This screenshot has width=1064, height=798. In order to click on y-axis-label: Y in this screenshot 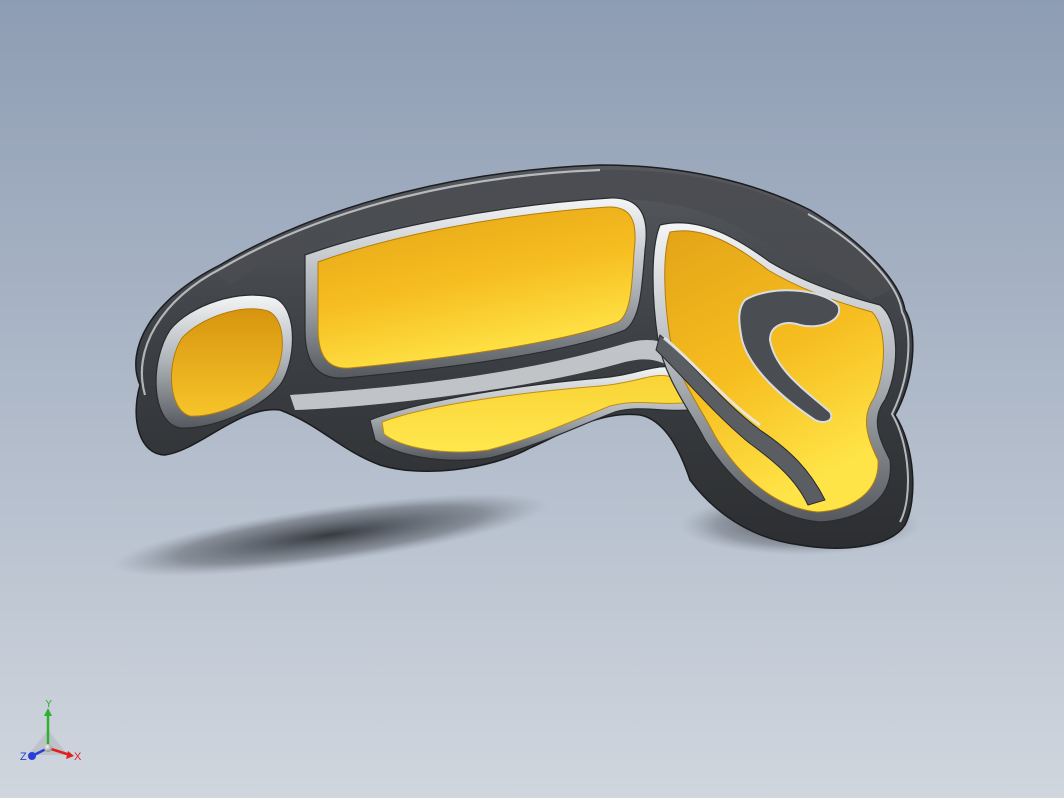, I will do `click(49, 705)`.